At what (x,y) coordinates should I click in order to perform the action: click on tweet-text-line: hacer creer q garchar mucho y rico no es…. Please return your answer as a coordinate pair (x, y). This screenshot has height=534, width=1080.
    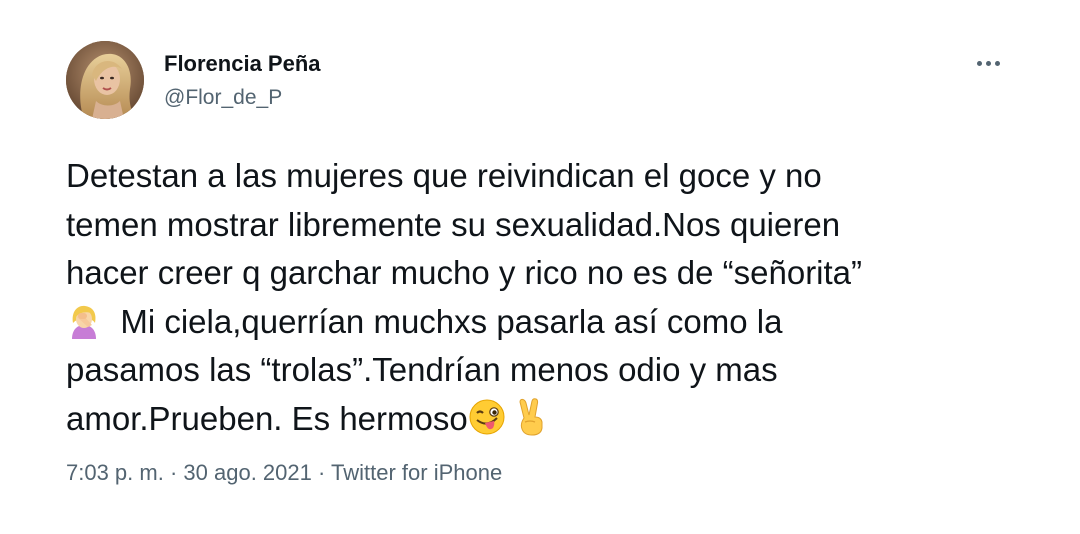
    Looking at the image, I should click on (464, 272).